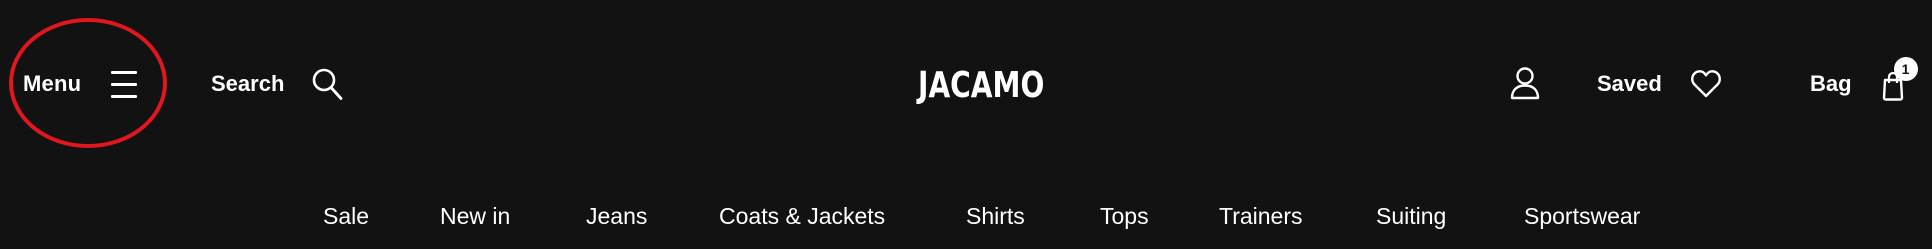 Image resolution: width=1932 pixels, height=249 pixels. I want to click on nav-item-sale: Sale, so click(346, 216).